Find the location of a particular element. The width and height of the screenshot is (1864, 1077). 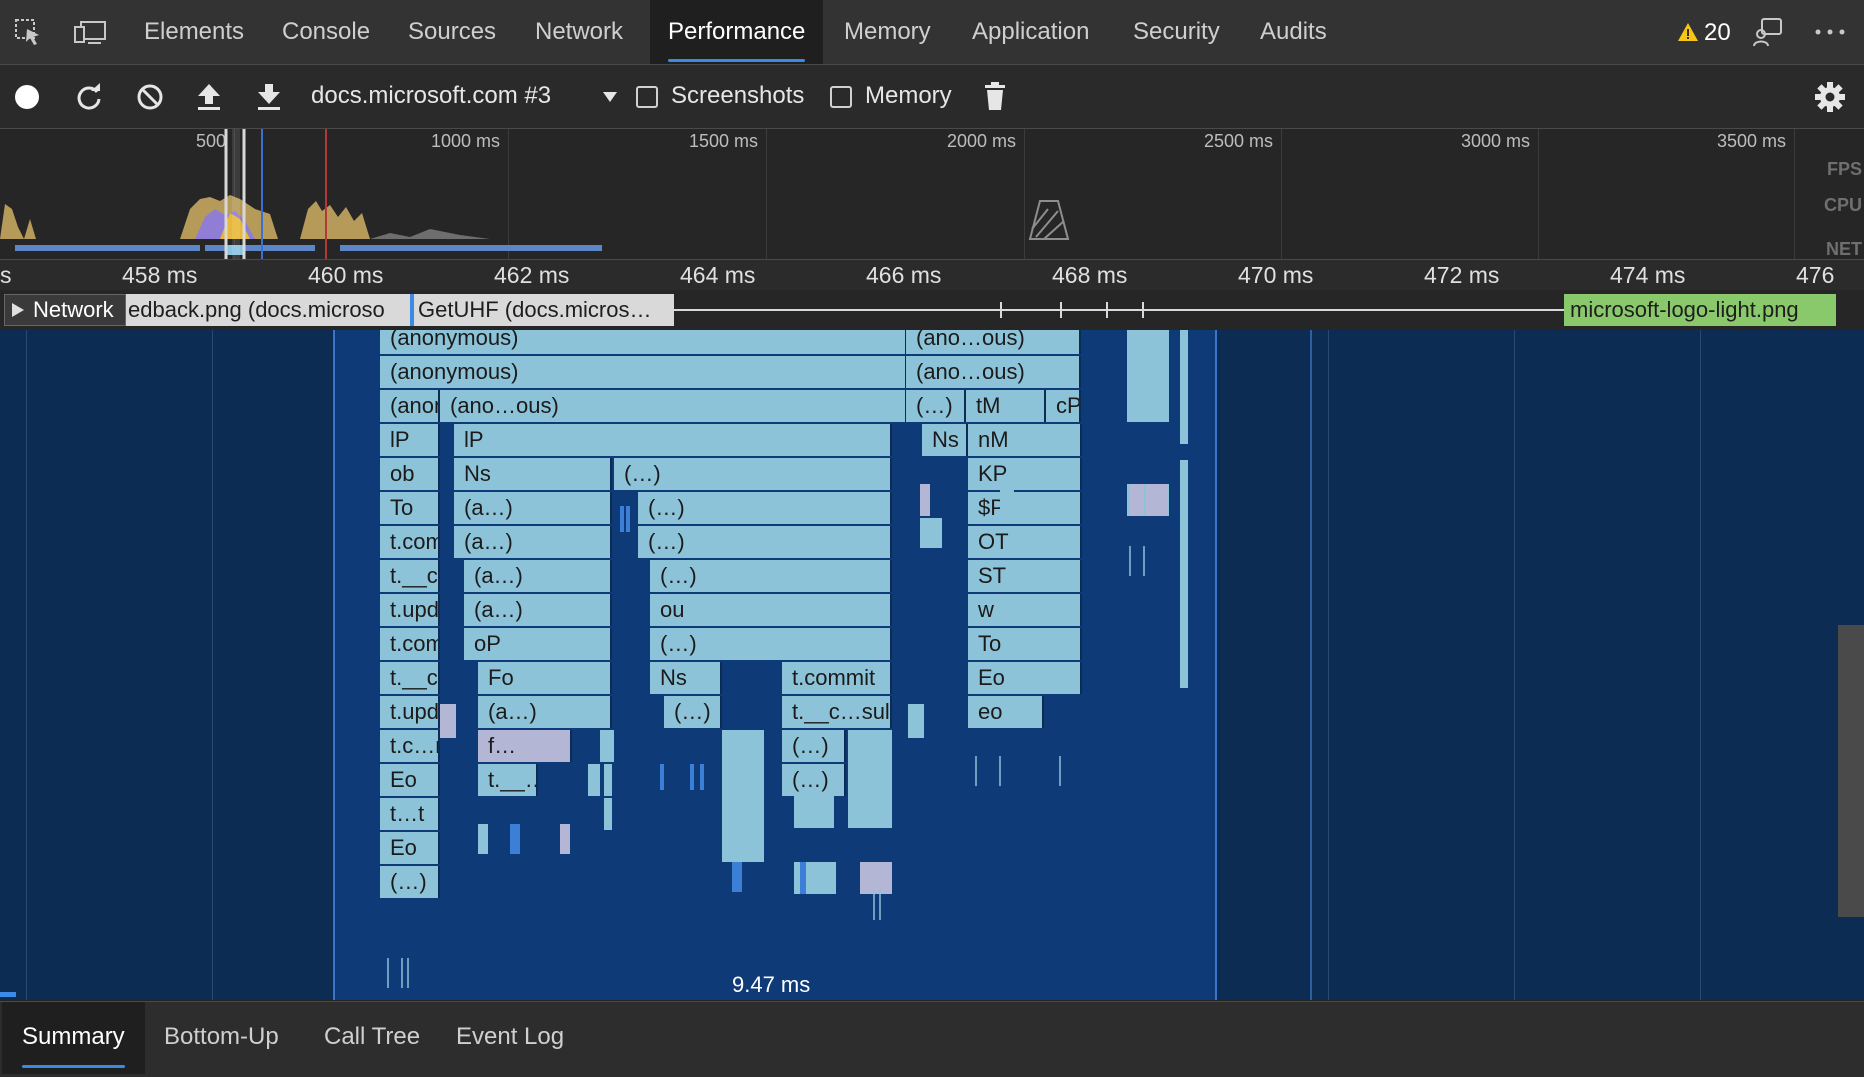

load-profile-icon is located at coordinates (209, 97).